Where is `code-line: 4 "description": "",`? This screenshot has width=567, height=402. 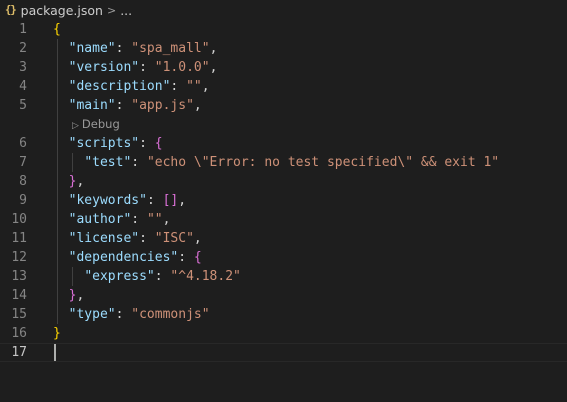
code-line: 4 "description": "", is located at coordinates (283, 86).